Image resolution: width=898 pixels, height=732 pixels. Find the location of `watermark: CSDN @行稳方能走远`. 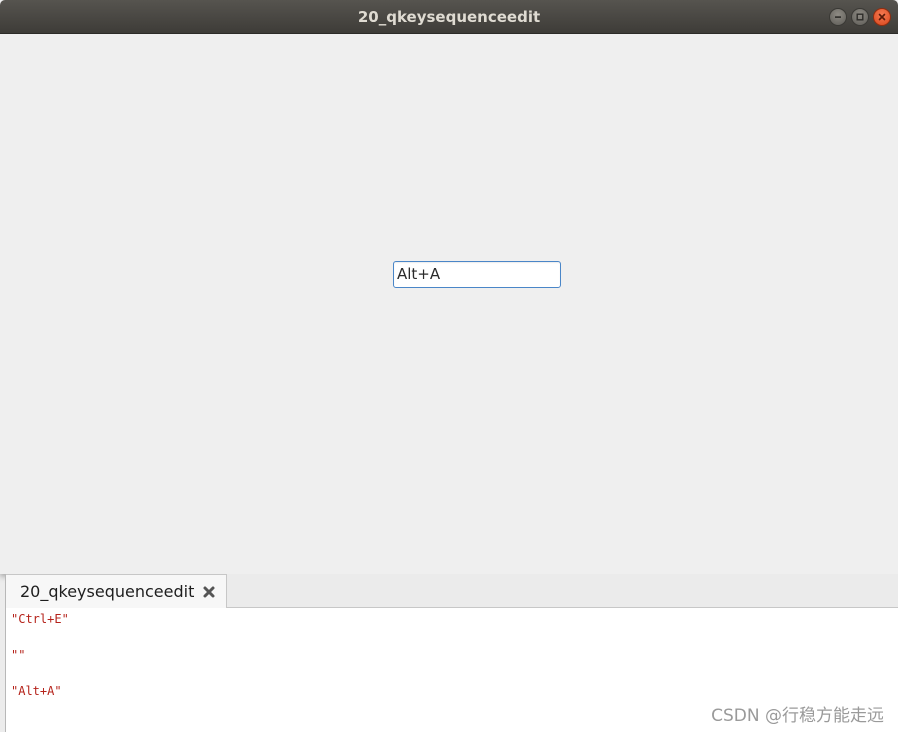

watermark: CSDN @行稳方能走远 is located at coordinates (797, 716).